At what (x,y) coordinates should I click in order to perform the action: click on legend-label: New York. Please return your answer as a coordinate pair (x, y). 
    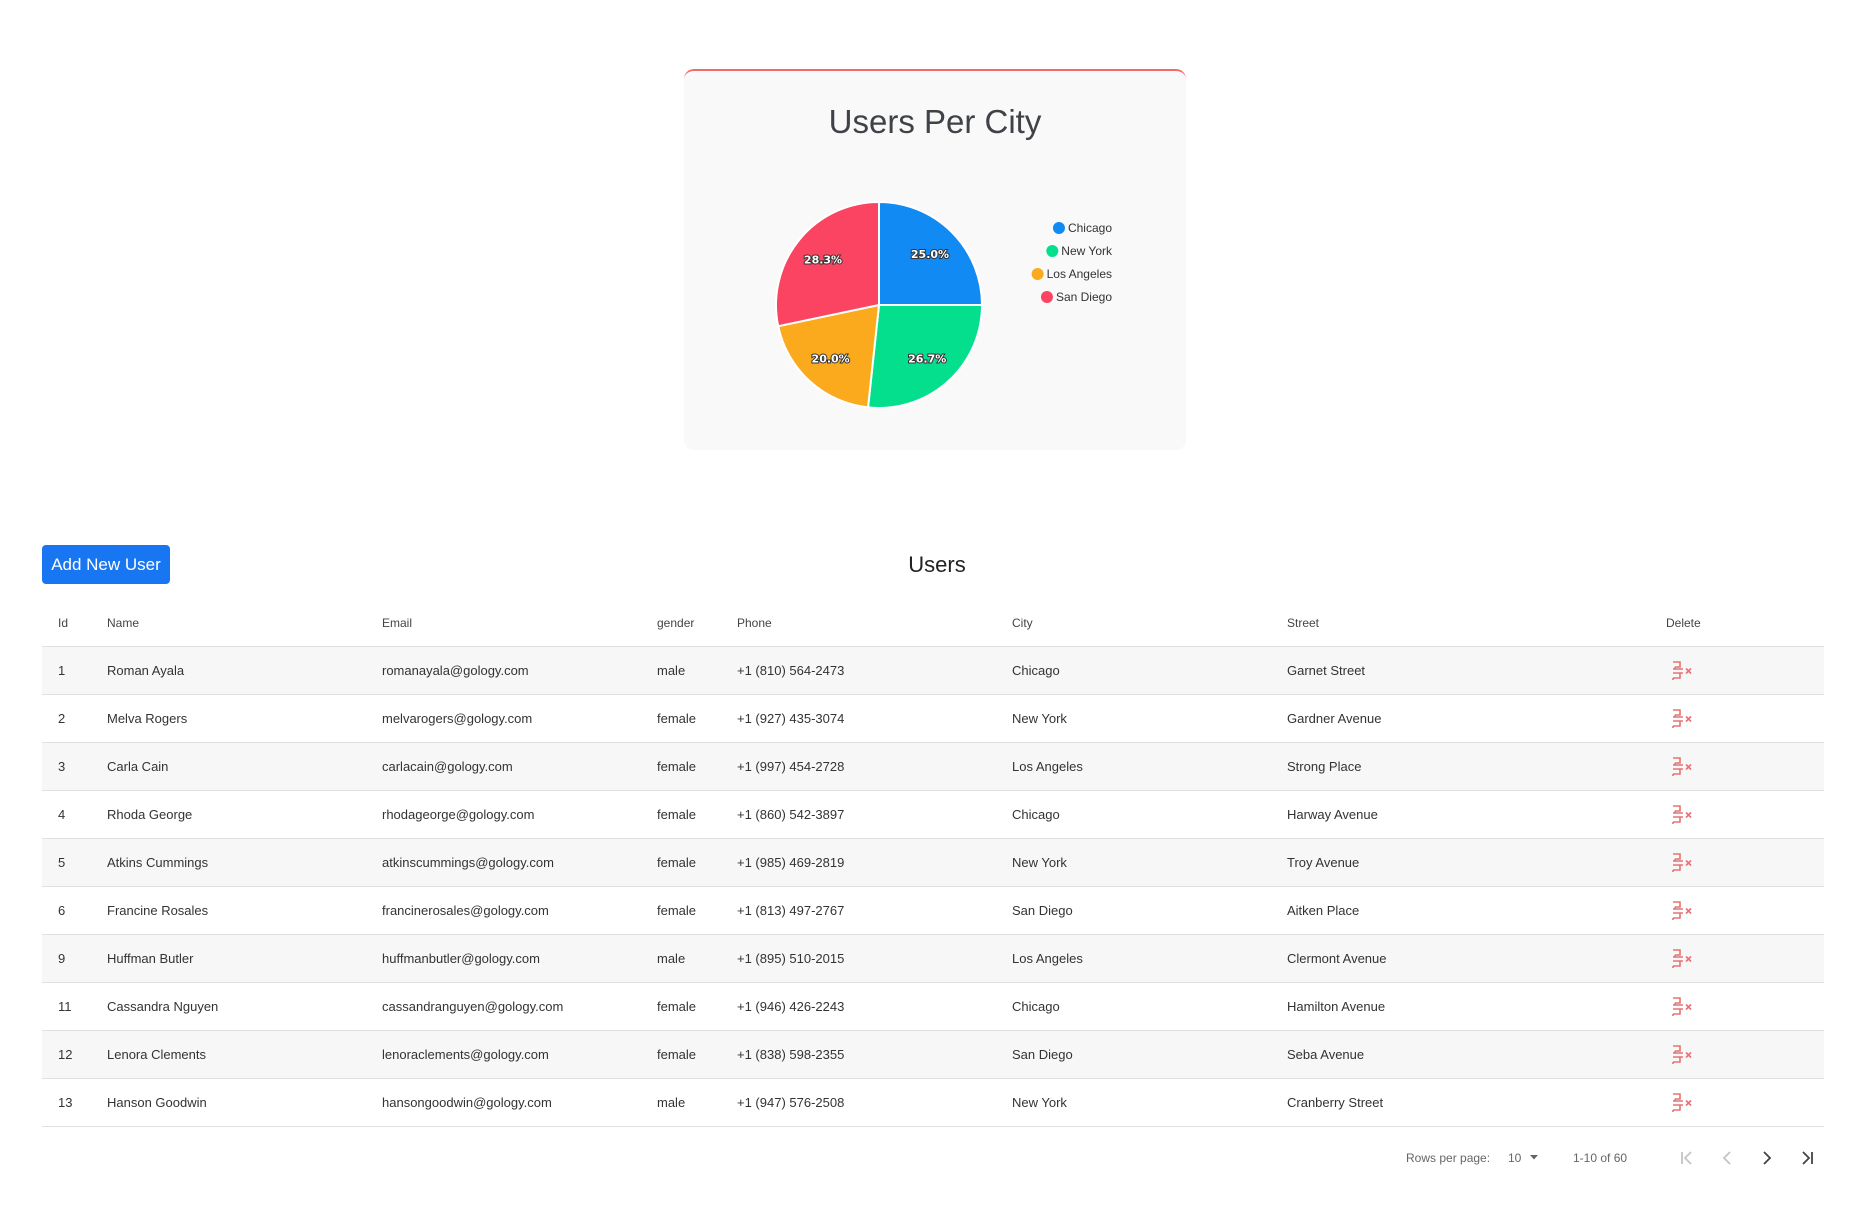
    Looking at the image, I should click on (1087, 251).